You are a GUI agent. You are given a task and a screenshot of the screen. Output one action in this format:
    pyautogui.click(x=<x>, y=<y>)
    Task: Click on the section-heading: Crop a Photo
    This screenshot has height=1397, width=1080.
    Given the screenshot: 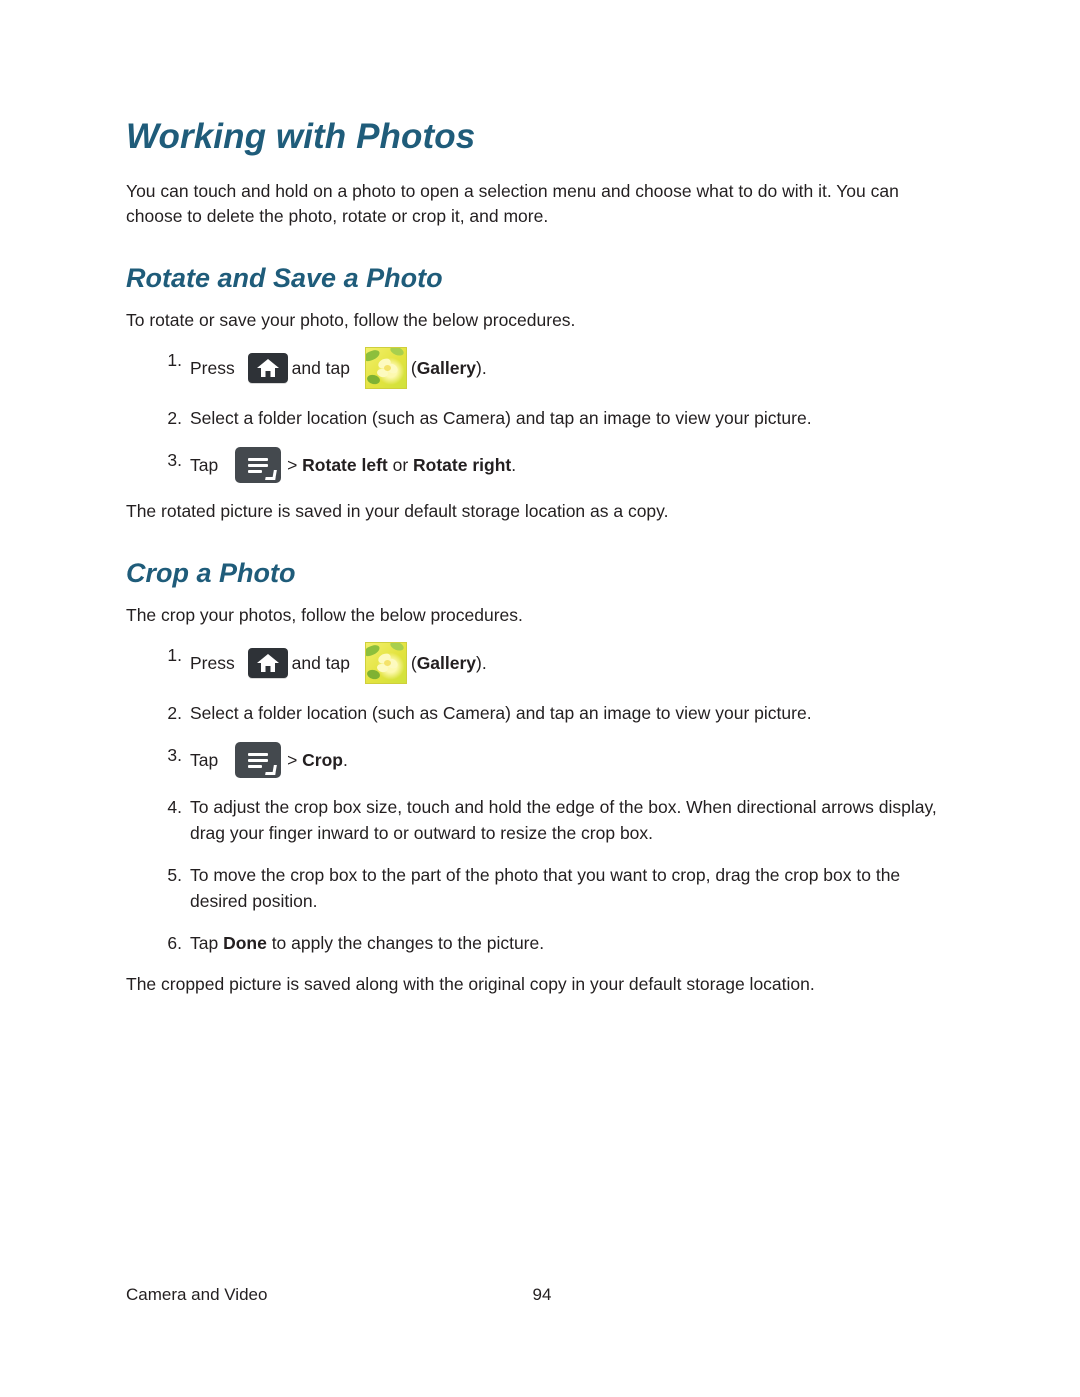 What is the action you would take?
    pyautogui.click(x=211, y=572)
    